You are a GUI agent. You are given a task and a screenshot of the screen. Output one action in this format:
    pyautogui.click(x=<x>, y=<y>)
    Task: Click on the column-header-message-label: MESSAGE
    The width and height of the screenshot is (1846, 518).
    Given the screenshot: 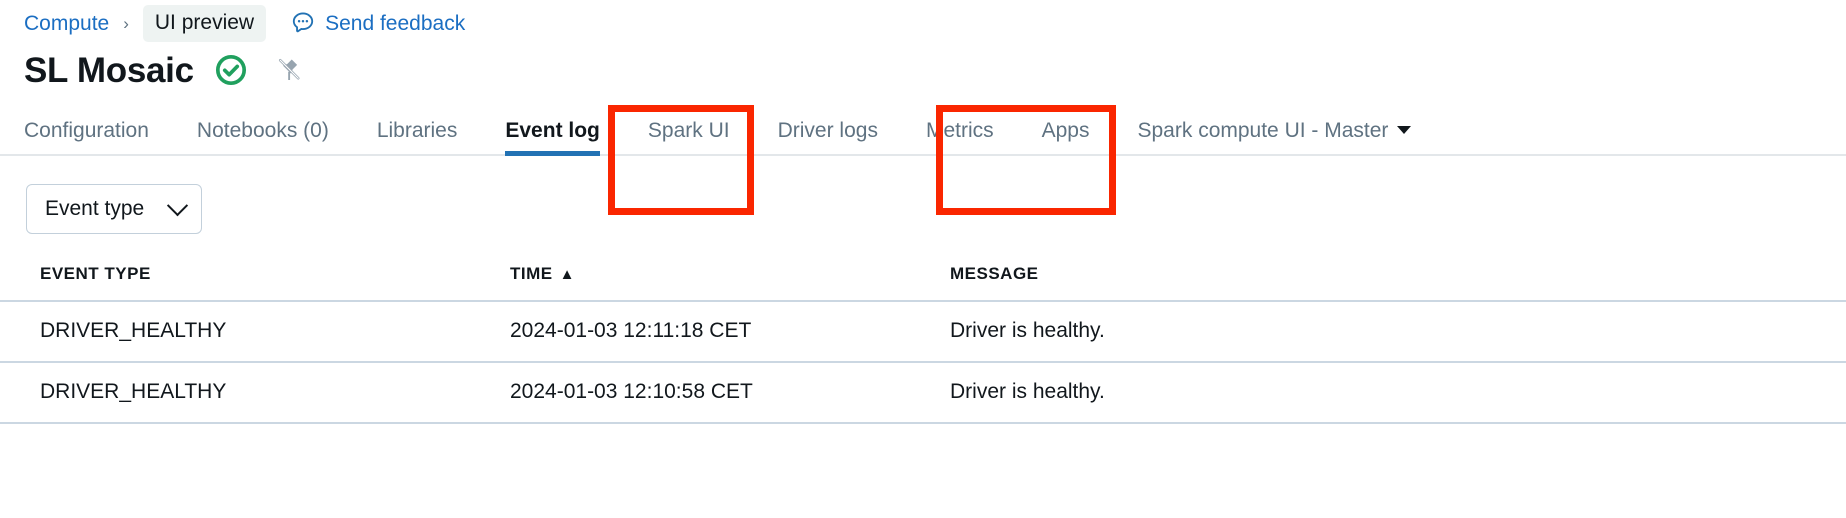 What is the action you would take?
    pyautogui.click(x=994, y=273)
    